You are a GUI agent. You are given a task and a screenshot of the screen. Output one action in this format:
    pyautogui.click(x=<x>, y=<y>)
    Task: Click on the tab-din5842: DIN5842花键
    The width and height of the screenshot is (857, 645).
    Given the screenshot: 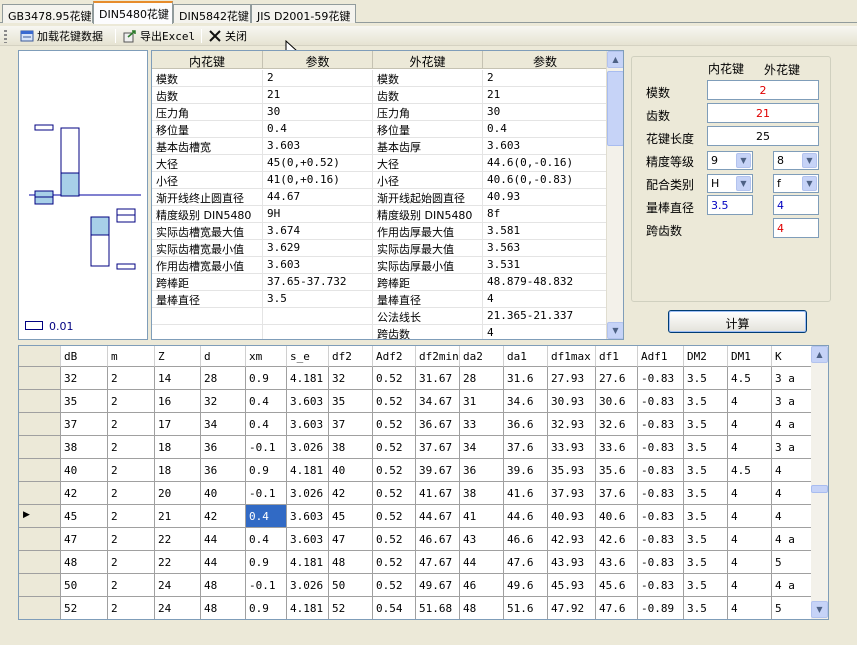 What is the action you would take?
    pyautogui.click(x=212, y=13)
    